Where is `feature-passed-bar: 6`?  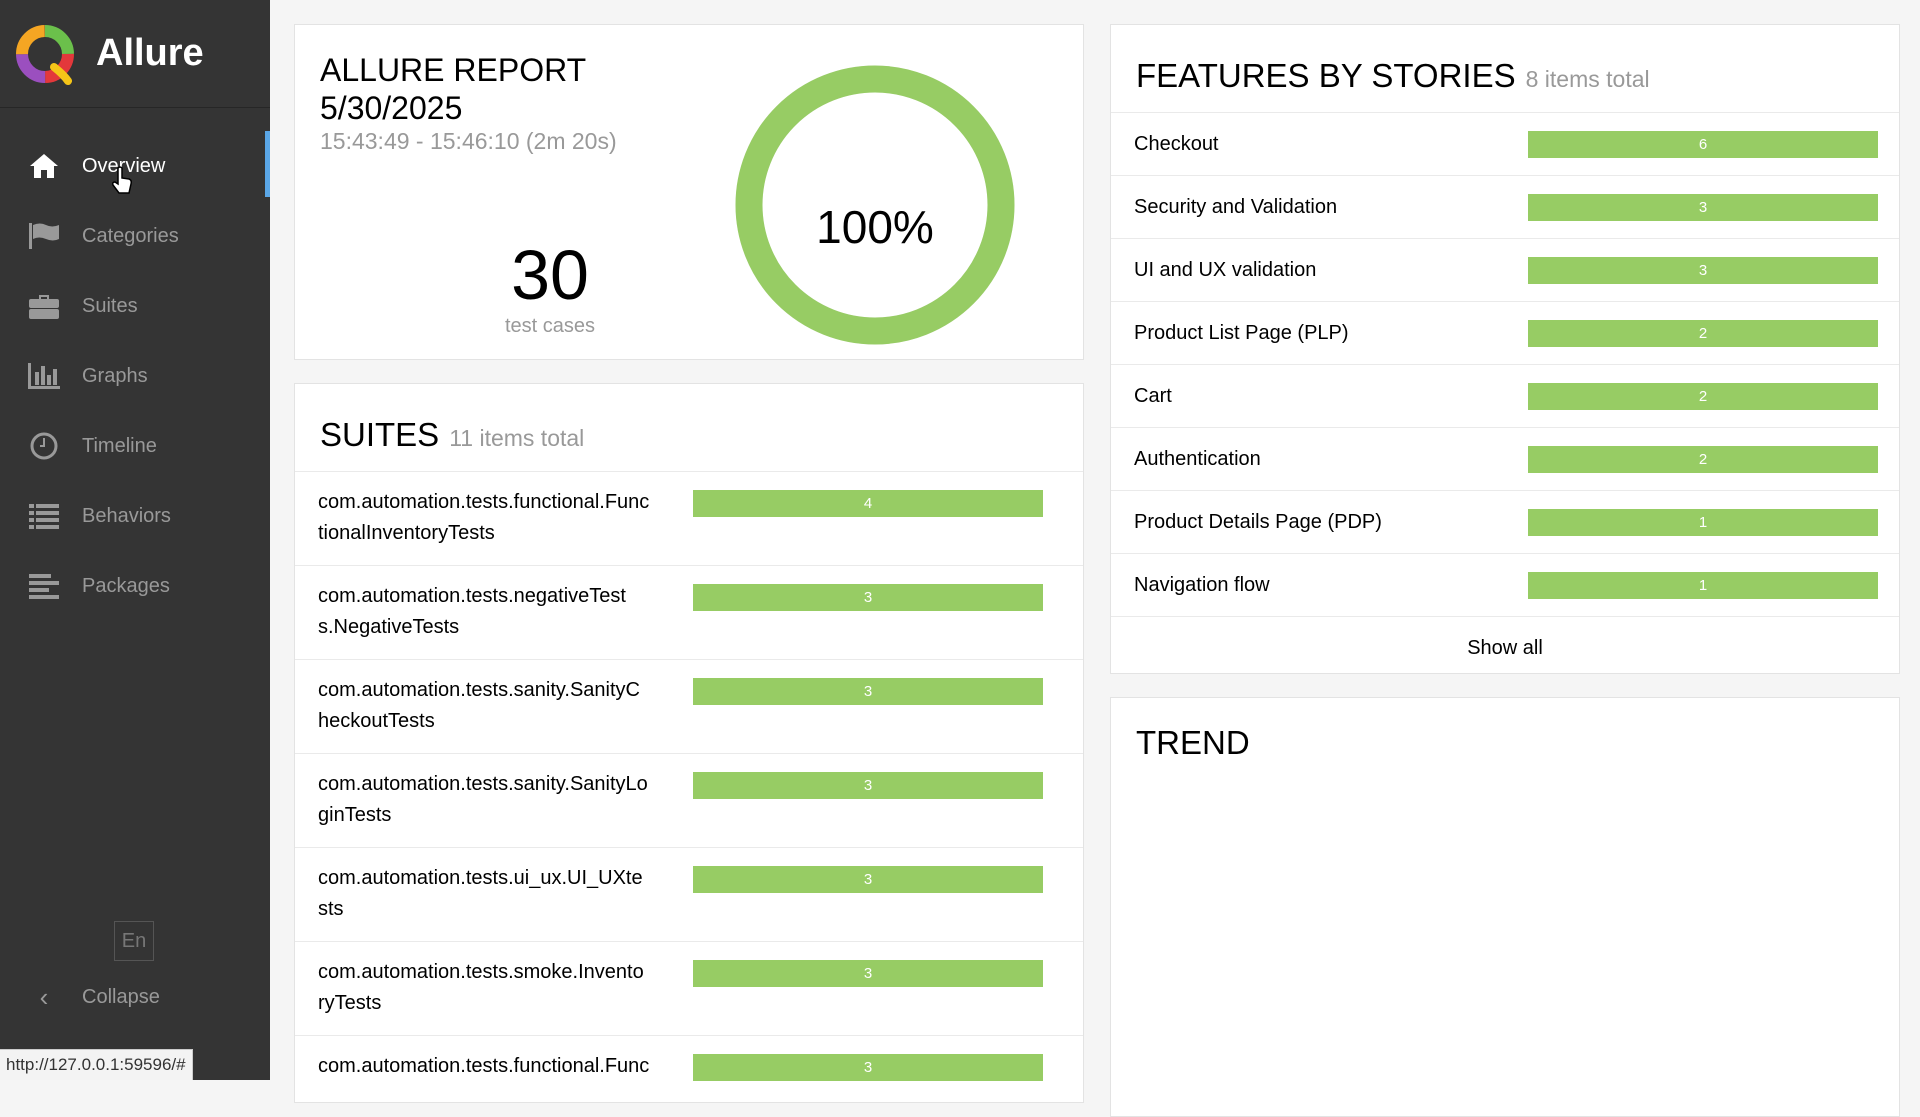 feature-passed-bar: 6 is located at coordinates (1703, 144).